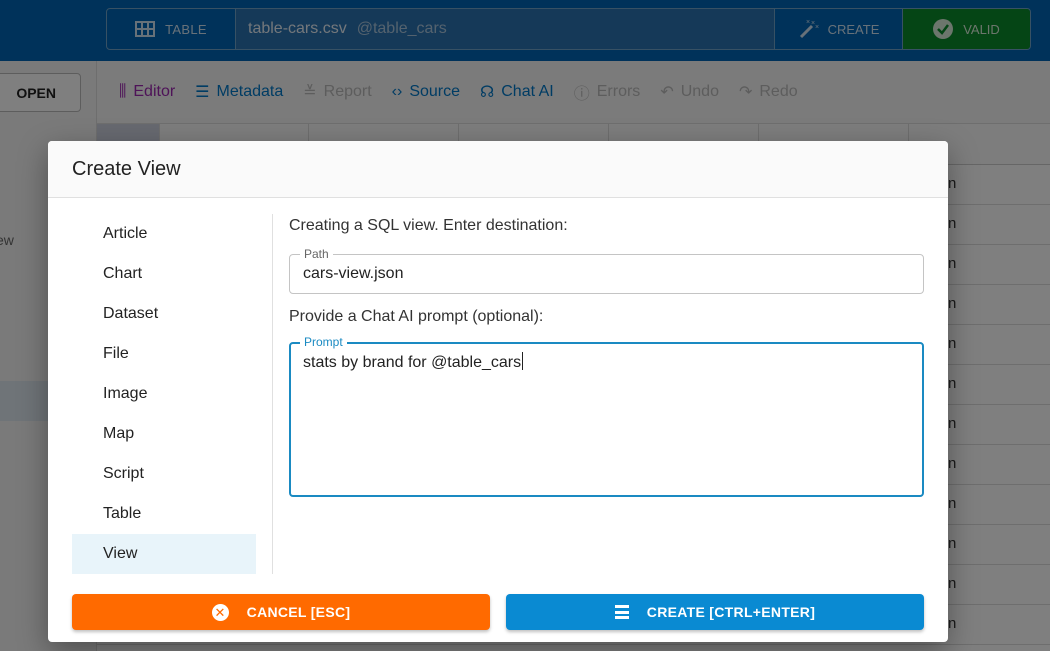 The width and height of the screenshot is (1050, 651). I want to click on path-label: Path, so click(316, 254).